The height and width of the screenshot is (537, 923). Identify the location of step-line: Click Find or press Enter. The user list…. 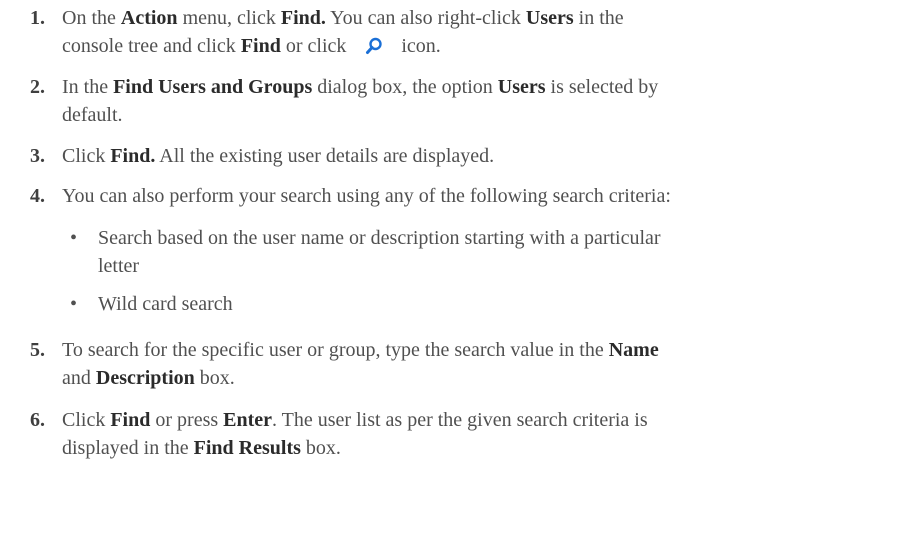
(487, 420).